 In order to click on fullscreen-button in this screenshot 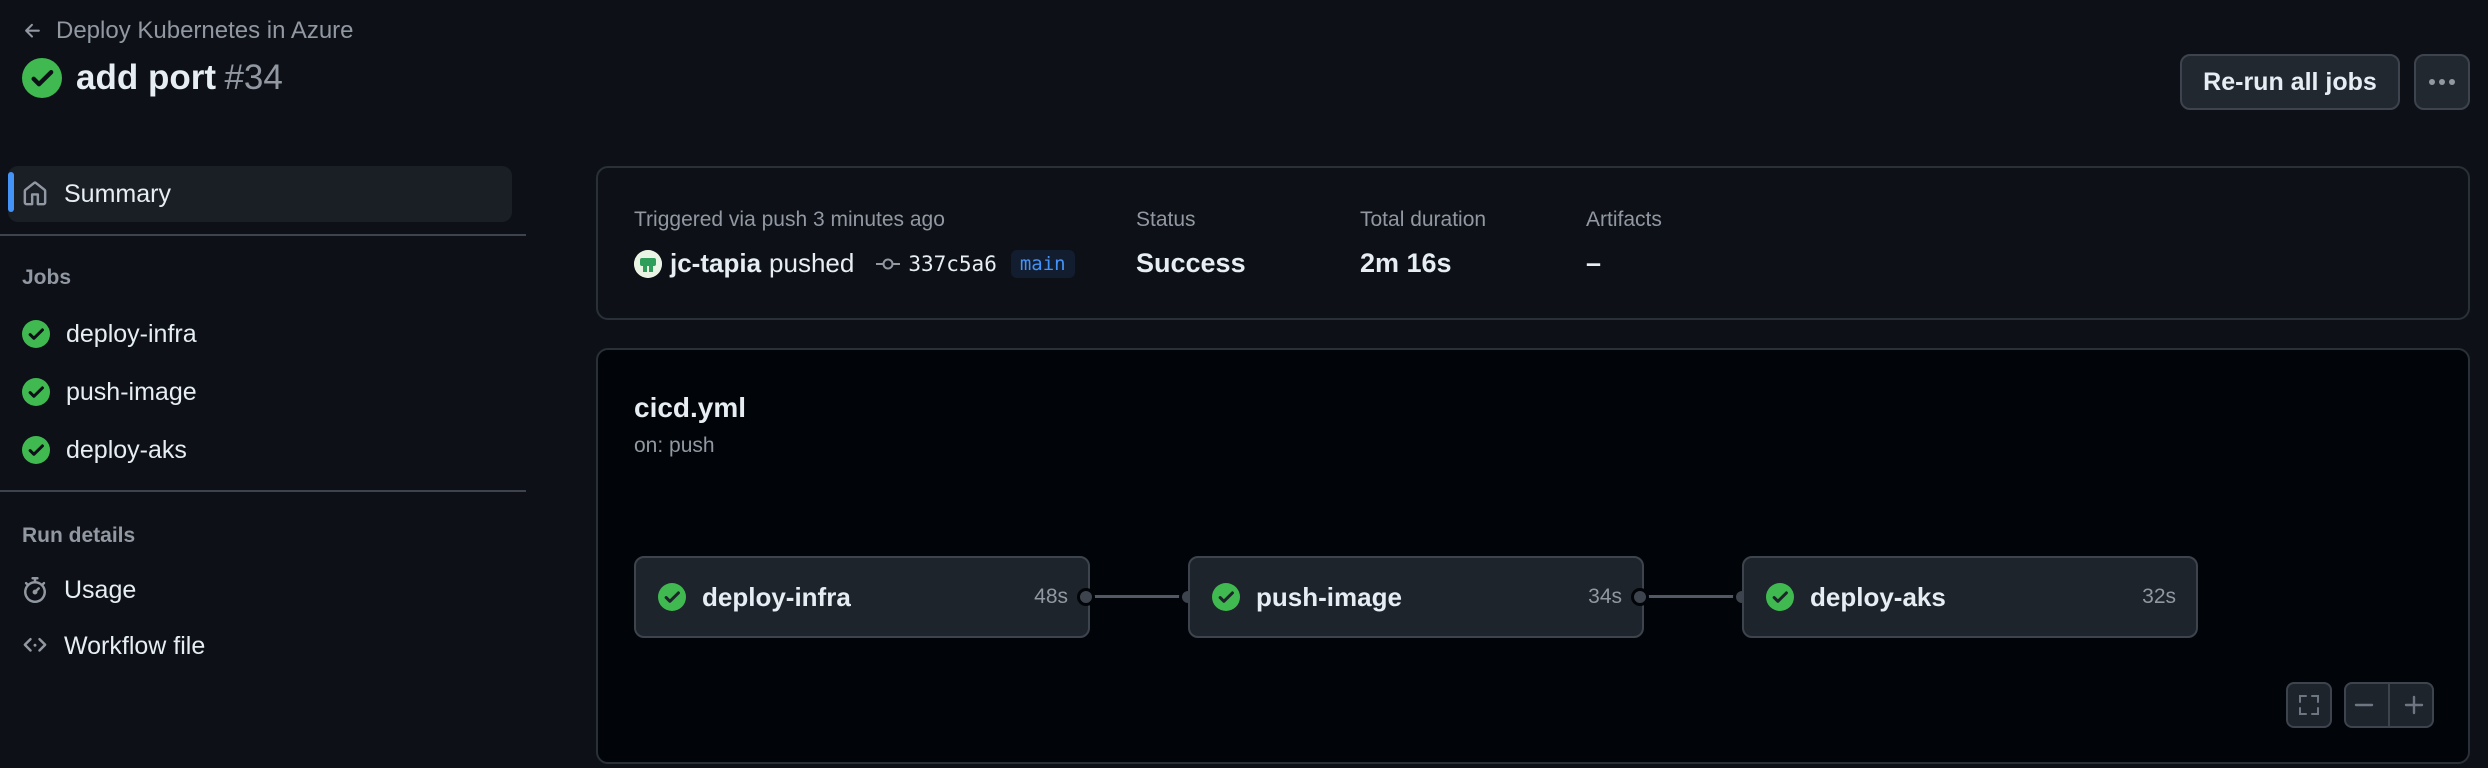, I will do `click(2309, 705)`.